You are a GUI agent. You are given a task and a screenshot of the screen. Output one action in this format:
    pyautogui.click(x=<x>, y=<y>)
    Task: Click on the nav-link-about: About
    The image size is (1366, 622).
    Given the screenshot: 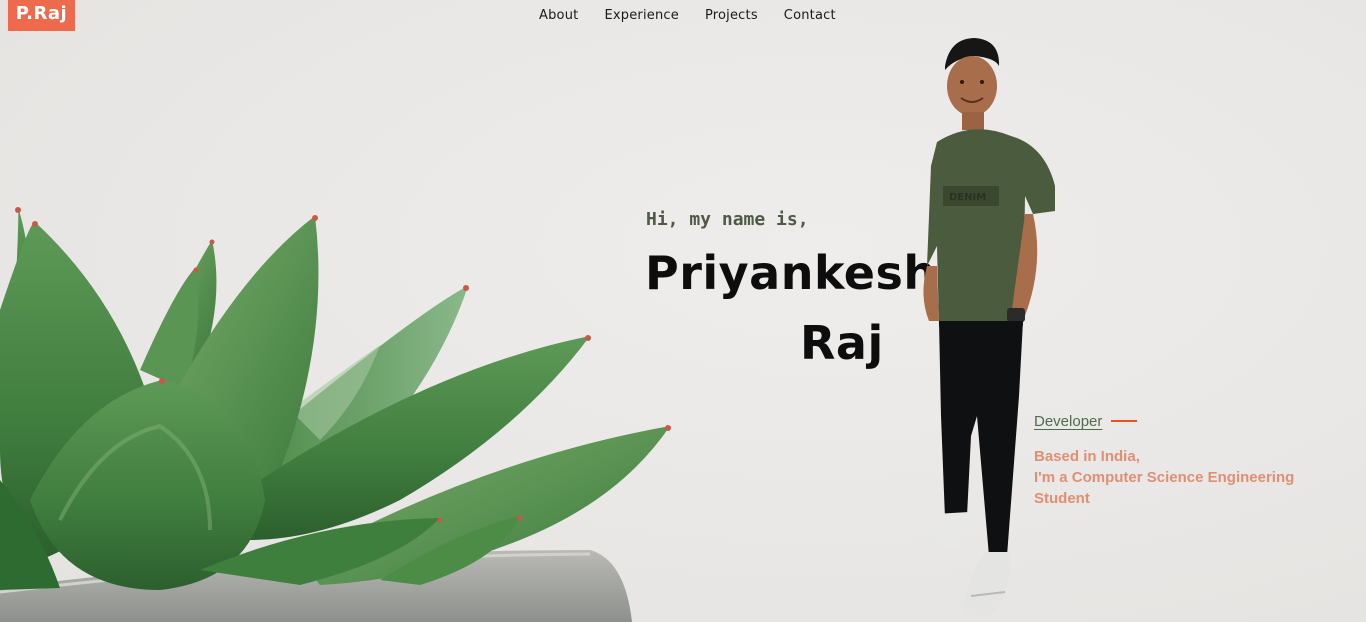 What is the action you would take?
    pyautogui.click(x=558, y=16)
    